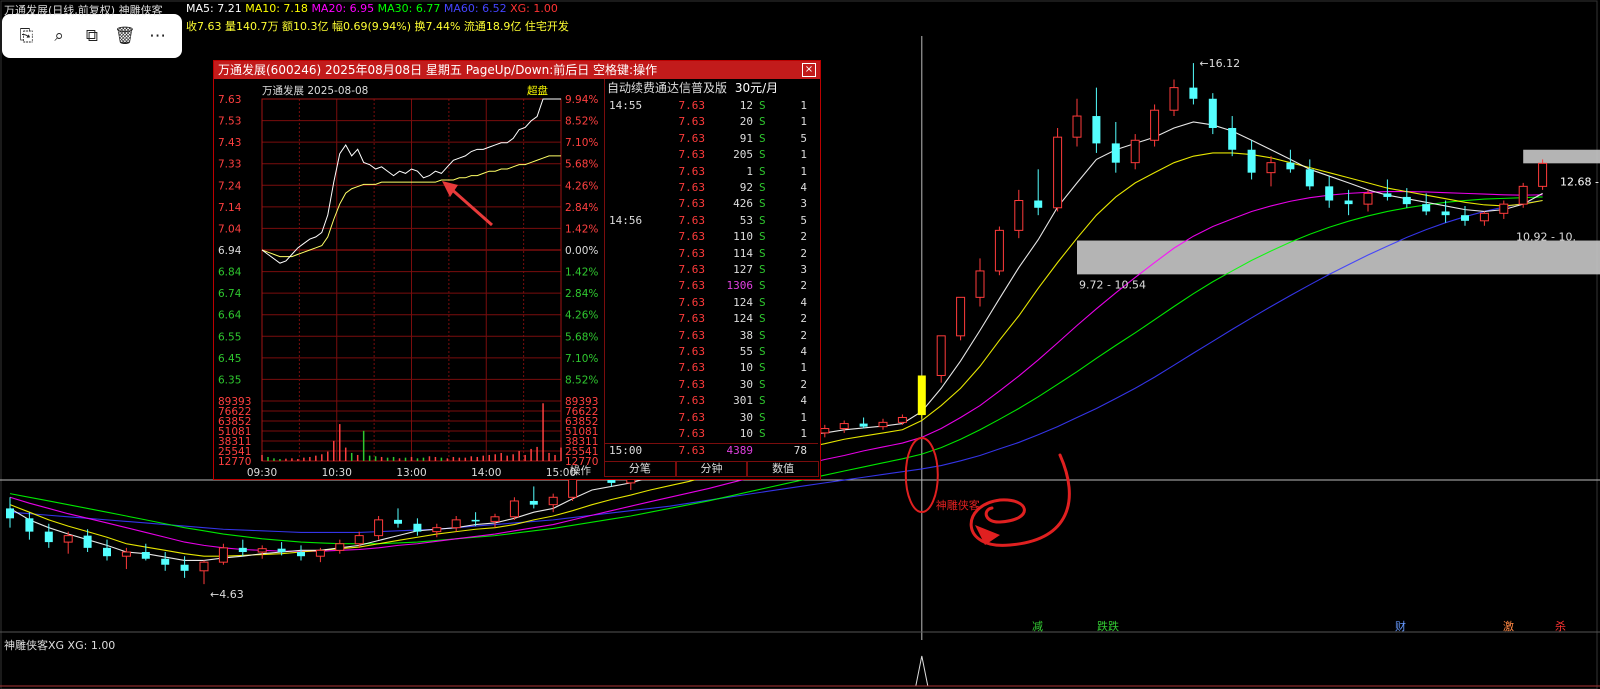 The height and width of the screenshot is (689, 1600). I want to click on trade-count: 2, so click(803, 335).